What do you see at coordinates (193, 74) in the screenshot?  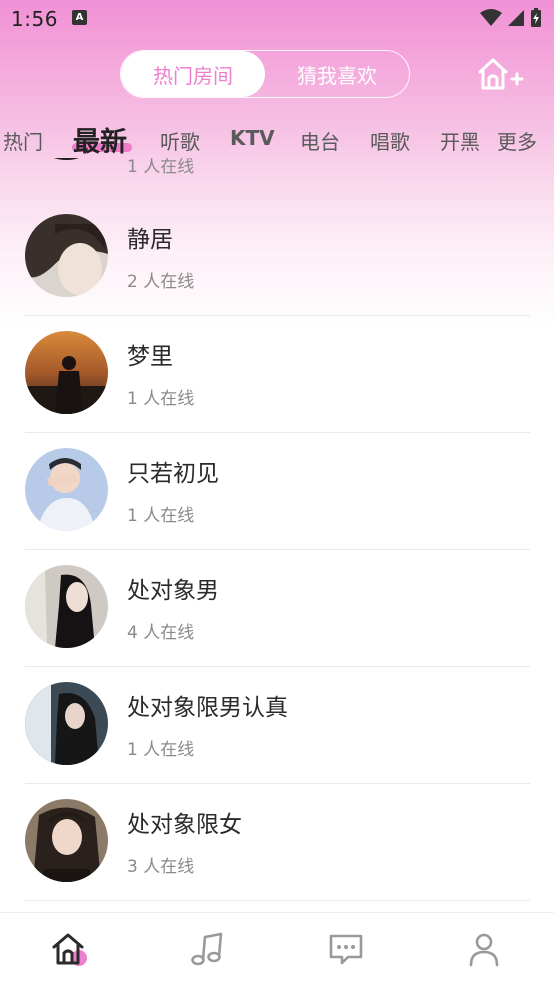 I see `tab-hot-rooms: 热门房间` at bounding box center [193, 74].